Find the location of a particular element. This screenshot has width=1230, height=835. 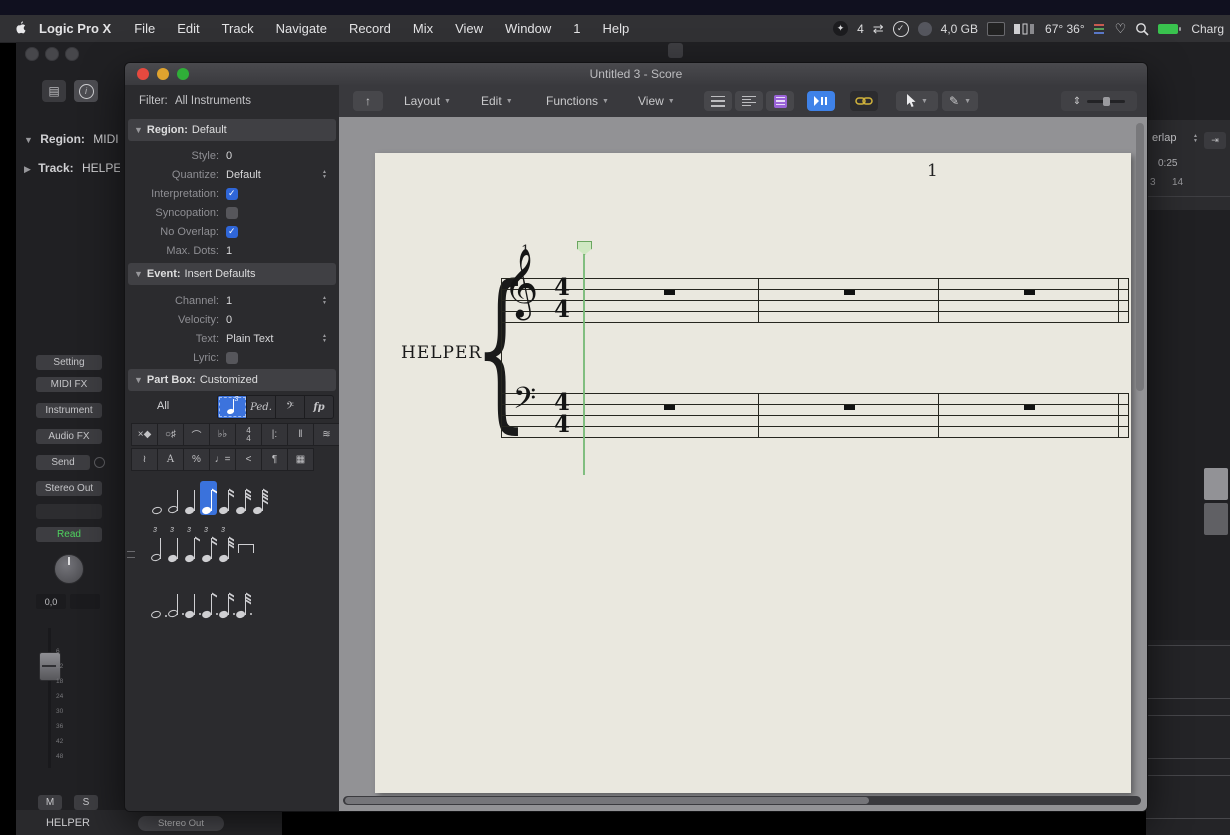

time-machine-icon: ✓ is located at coordinates (900, 28).